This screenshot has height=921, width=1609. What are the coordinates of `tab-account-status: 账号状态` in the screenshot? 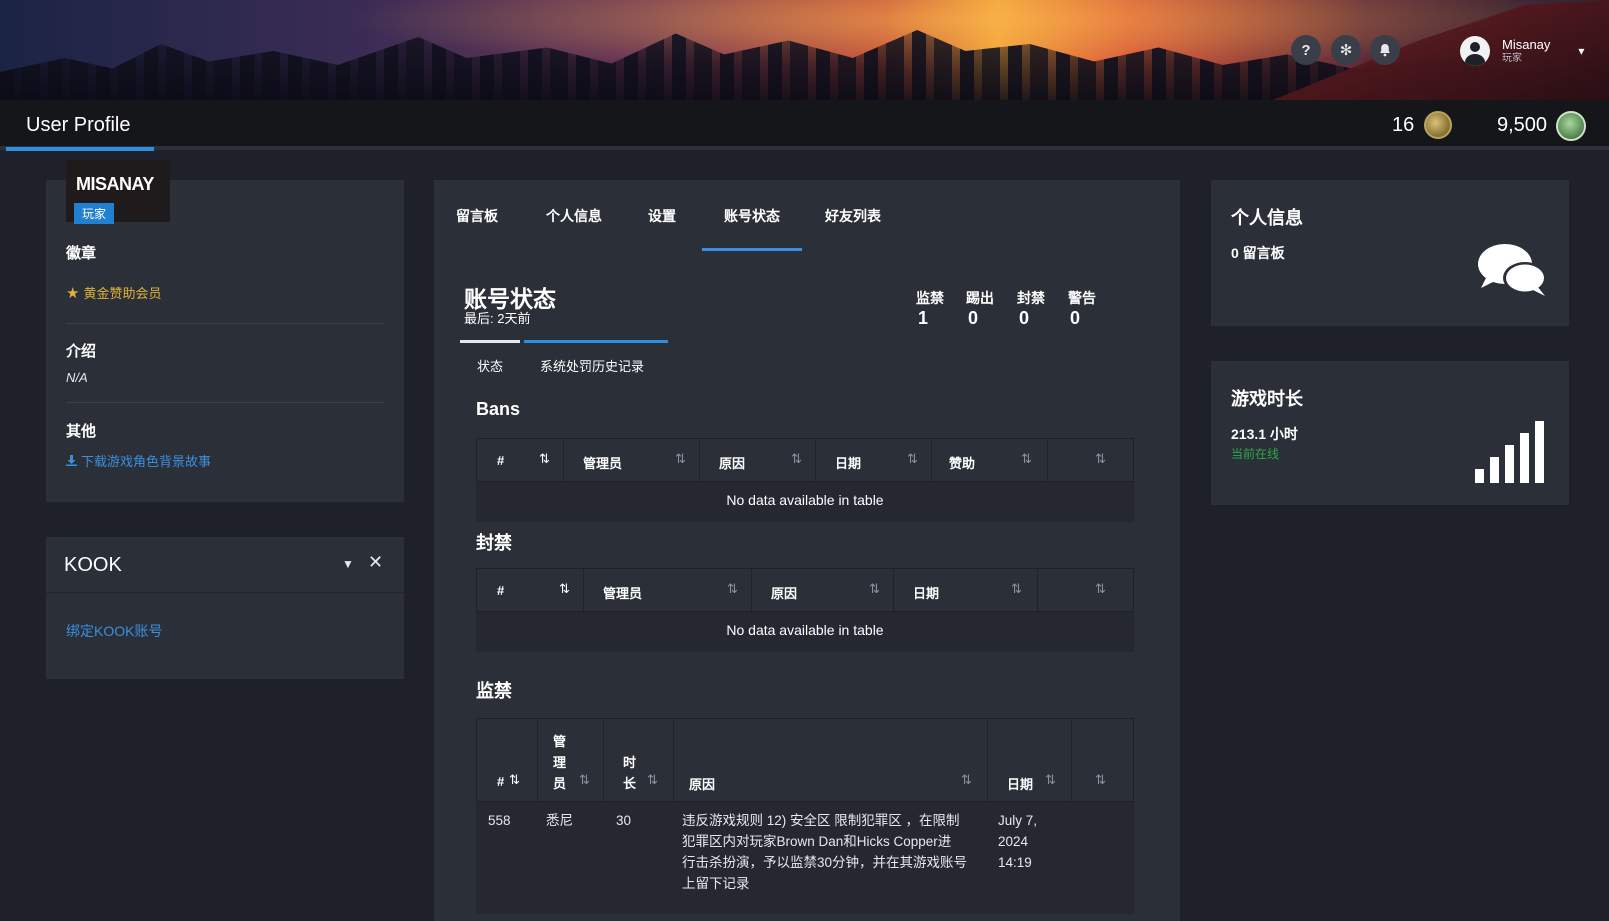 It's located at (752, 216).